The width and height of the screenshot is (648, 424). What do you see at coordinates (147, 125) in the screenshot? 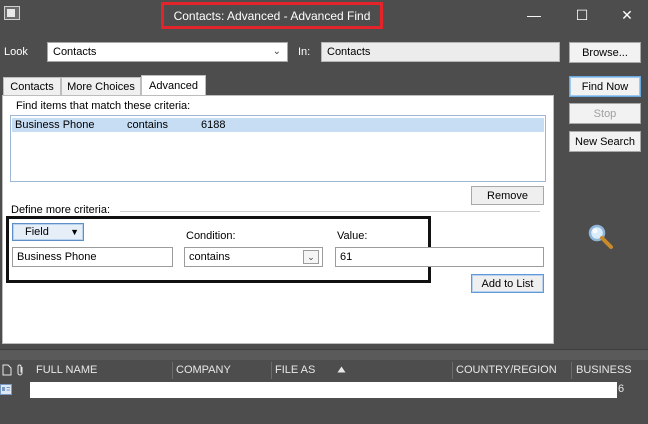
I see `criteria-condition: contains` at bounding box center [147, 125].